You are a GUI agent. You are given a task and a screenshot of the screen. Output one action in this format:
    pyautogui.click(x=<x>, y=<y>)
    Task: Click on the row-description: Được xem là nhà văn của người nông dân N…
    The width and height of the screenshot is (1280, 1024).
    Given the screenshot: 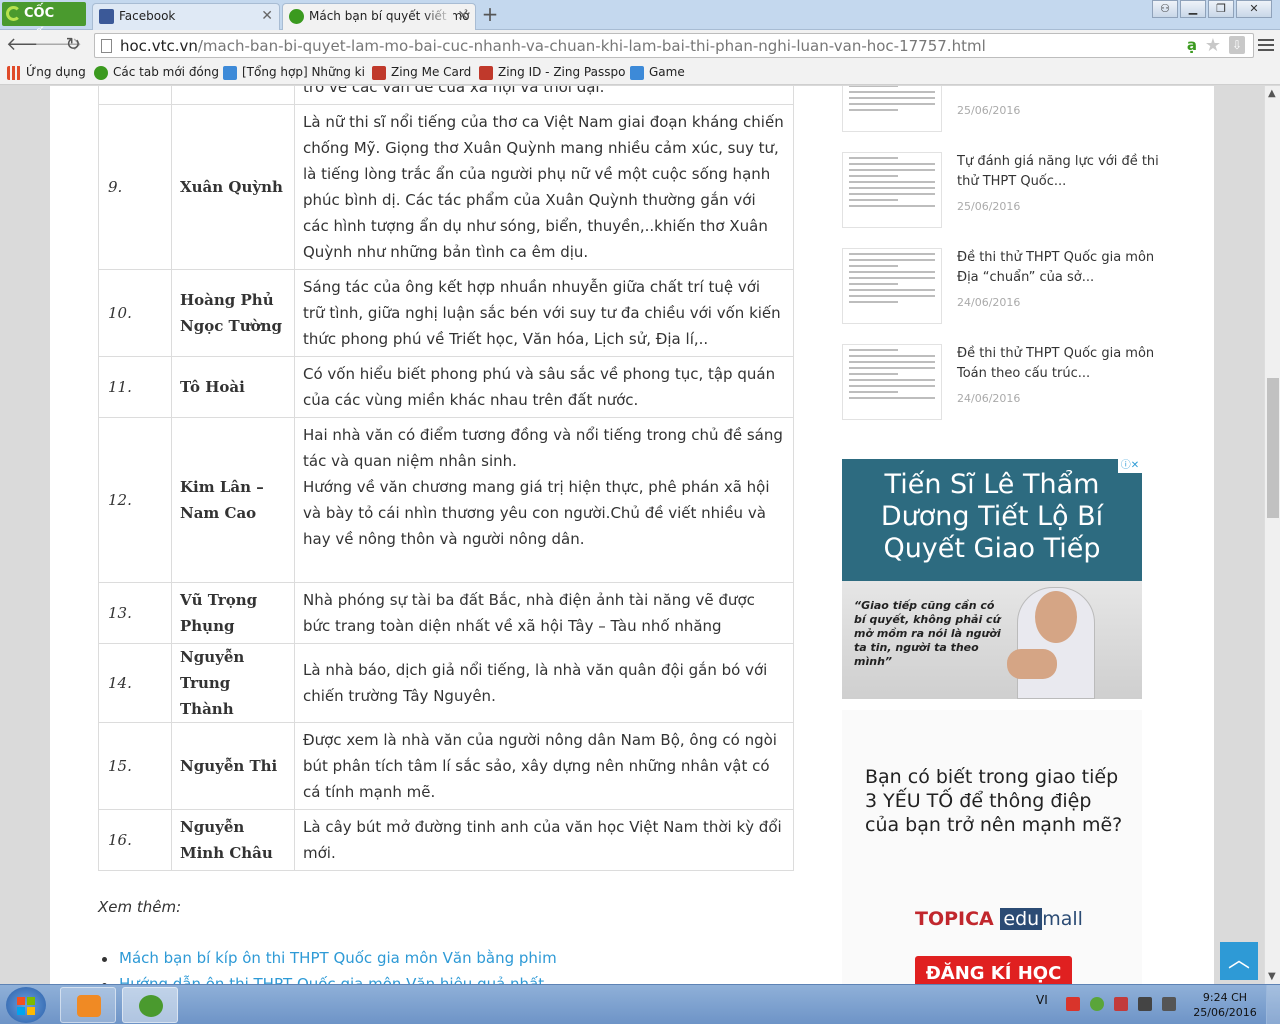 What is the action you would take?
    pyautogui.click(x=544, y=766)
    